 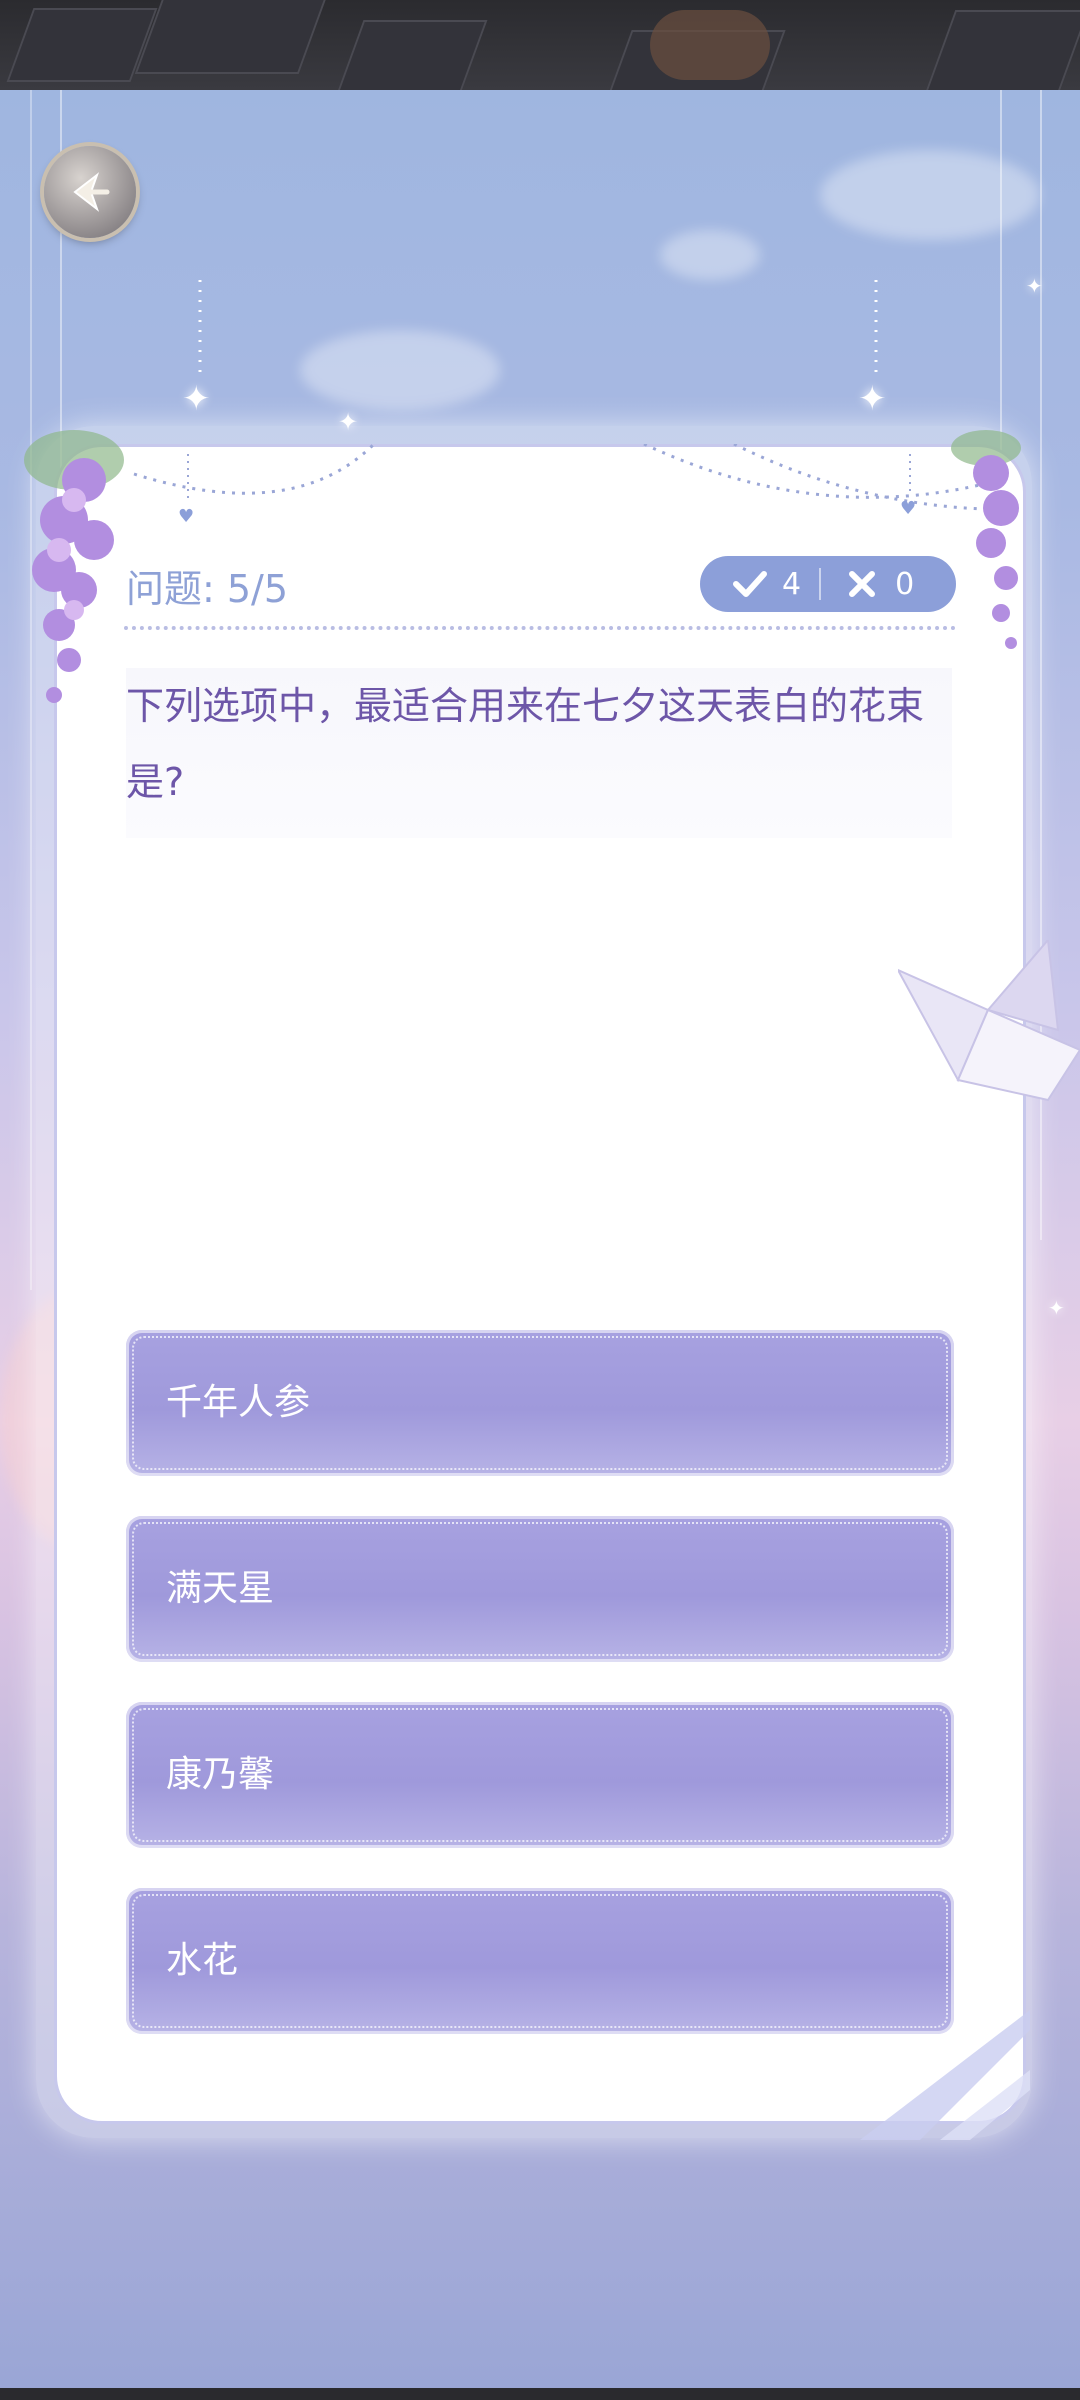 What do you see at coordinates (1056, 1308) in the screenshot?
I see `sparkle-icon: ✦` at bounding box center [1056, 1308].